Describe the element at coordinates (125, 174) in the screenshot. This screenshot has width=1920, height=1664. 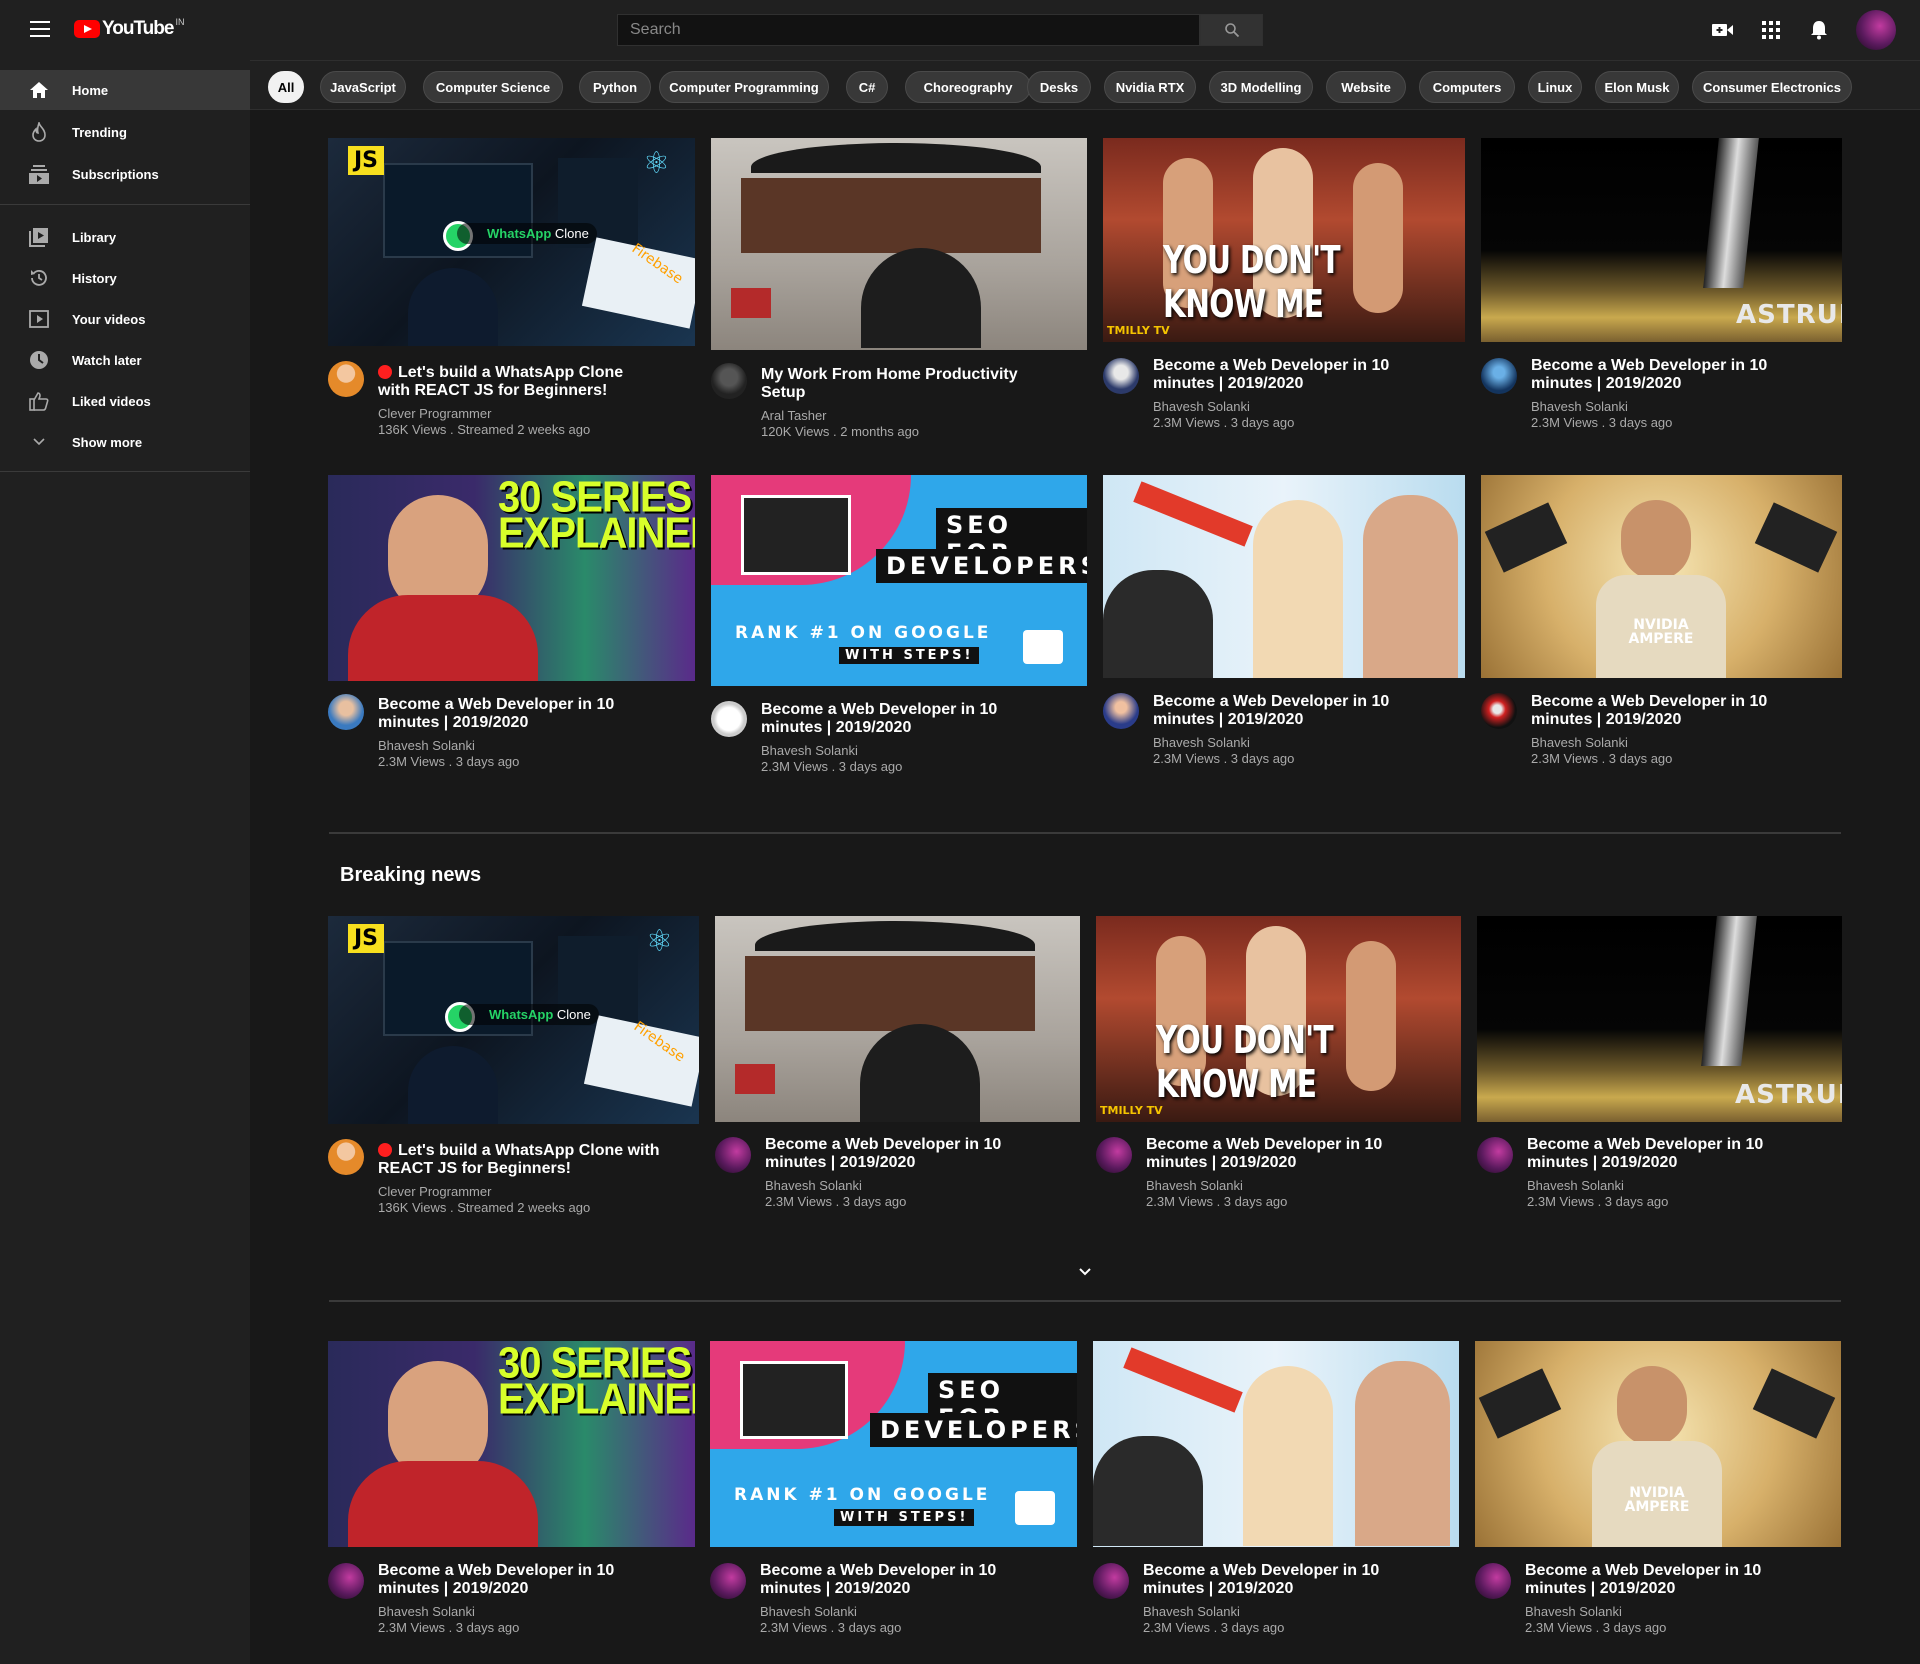
I see `sidebar-item-subscriptions: Subscriptions` at that location.